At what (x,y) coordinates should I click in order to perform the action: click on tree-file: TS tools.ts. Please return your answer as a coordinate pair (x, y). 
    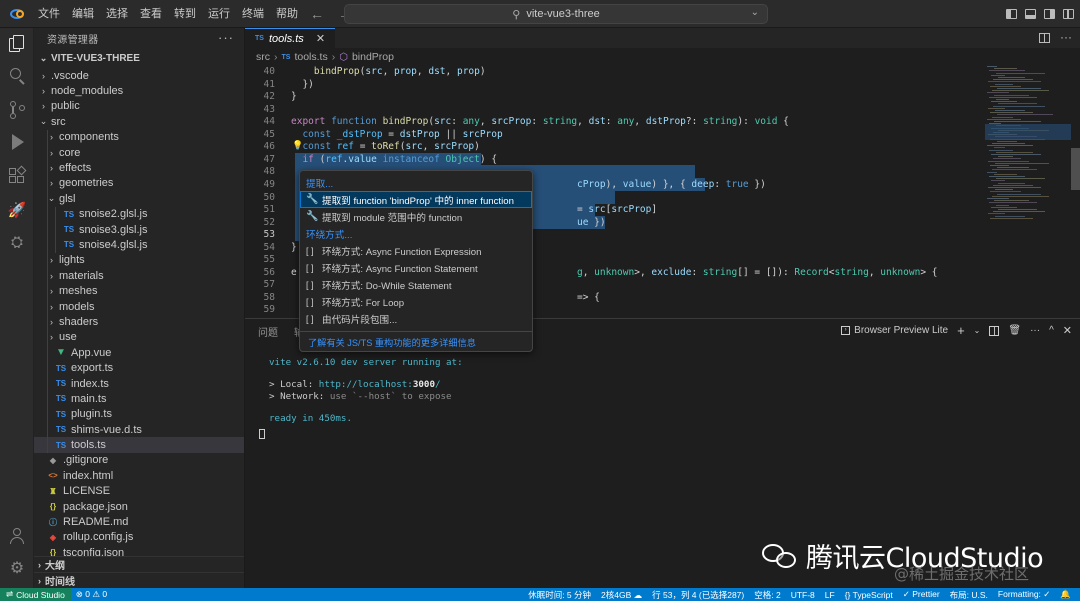
    Looking at the image, I should click on (139, 445).